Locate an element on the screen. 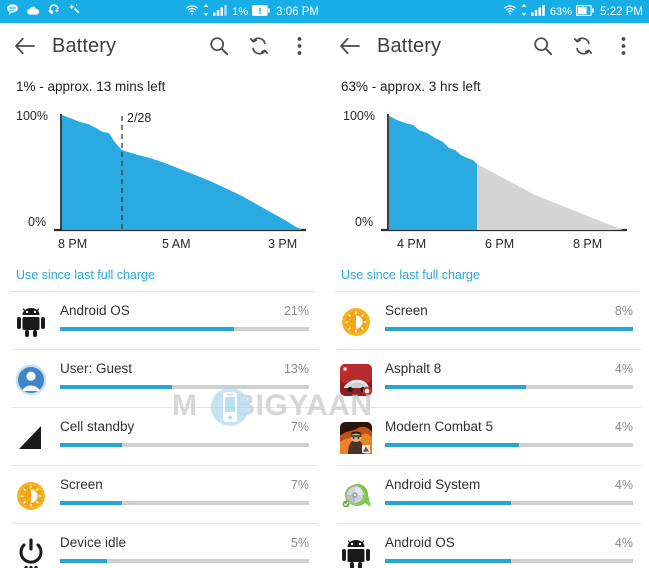 Image resolution: width=649 pixels, height=568 pixels. asphalt8-app-icon is located at coordinates (356, 380).